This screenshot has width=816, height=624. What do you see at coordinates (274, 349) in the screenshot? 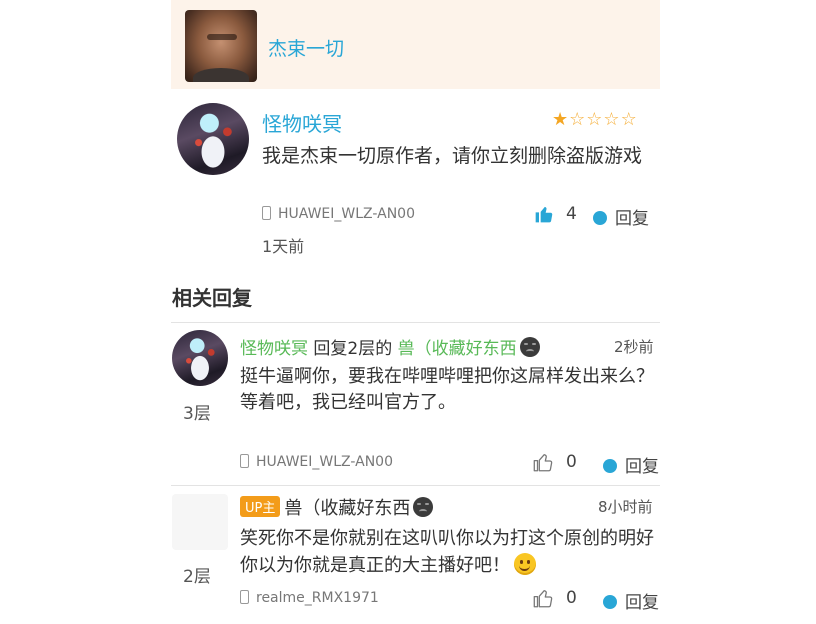
I see `reply-username: 怪物咲冥` at bounding box center [274, 349].